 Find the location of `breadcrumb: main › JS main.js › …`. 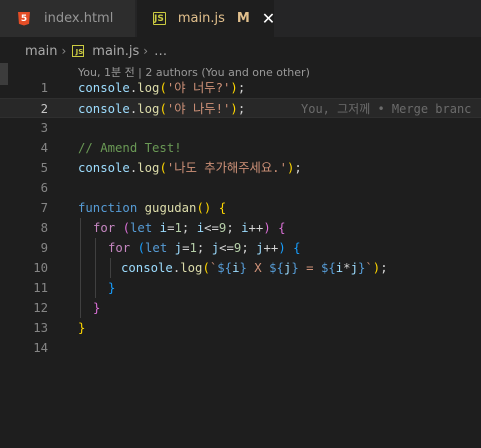

breadcrumb: main › JS main.js › … is located at coordinates (240, 51).